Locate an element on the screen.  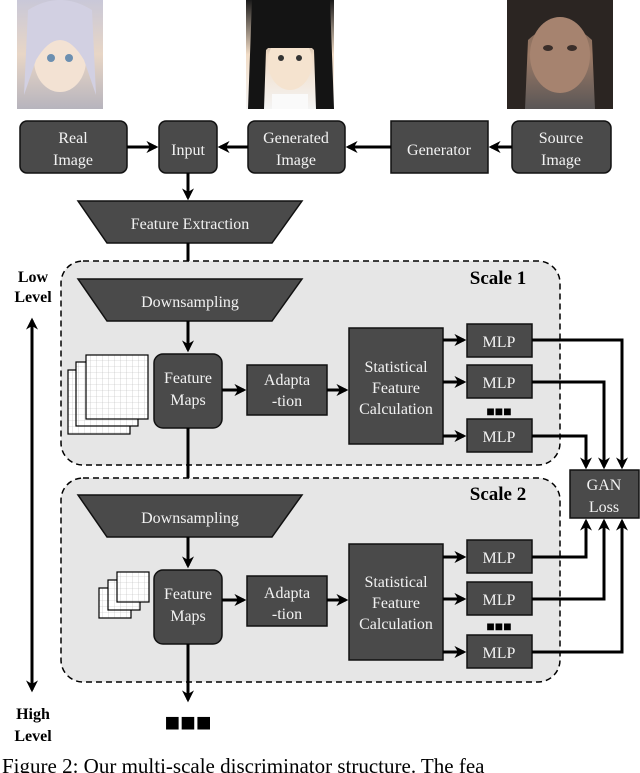
source-image-box: Source Image is located at coordinates (561, 147).